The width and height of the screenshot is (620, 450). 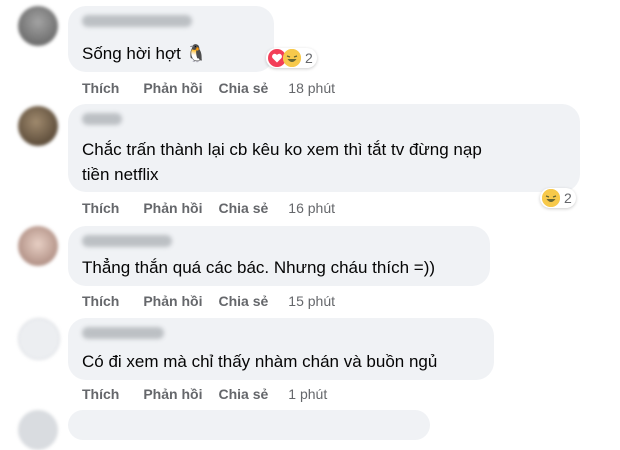 I want to click on timestamp: 1 phút, so click(x=307, y=394).